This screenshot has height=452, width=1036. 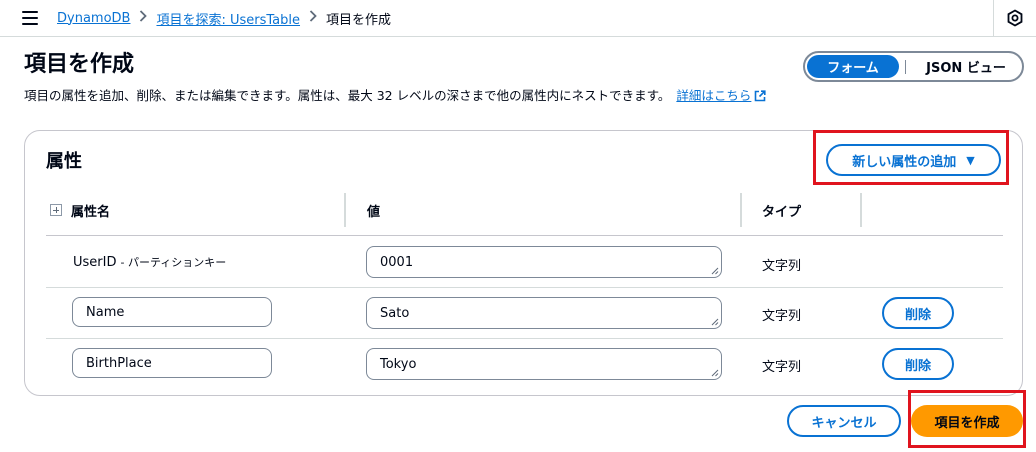 What do you see at coordinates (398, 364) in the screenshot?
I see `value-input-text: Tokyo` at bounding box center [398, 364].